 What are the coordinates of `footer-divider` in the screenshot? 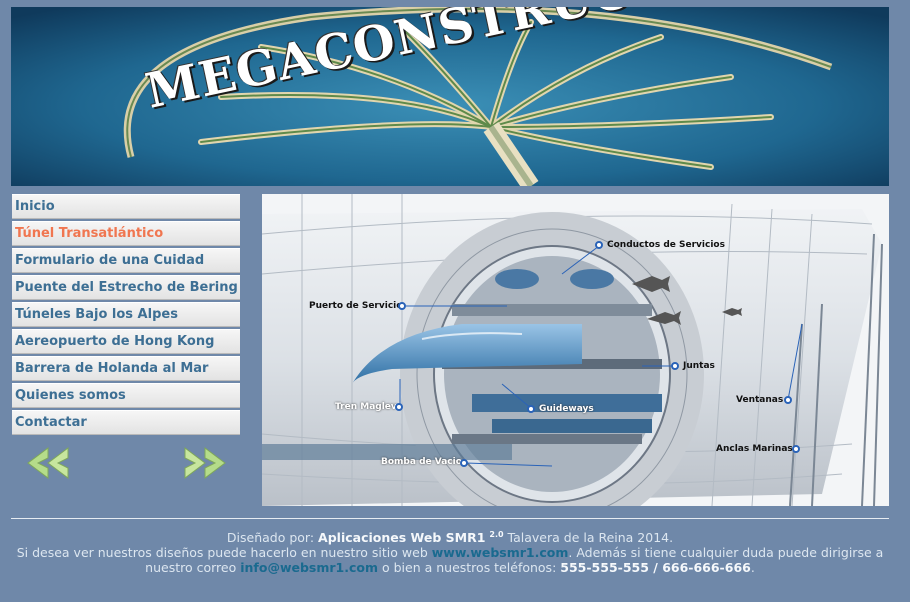 It's located at (450, 518).